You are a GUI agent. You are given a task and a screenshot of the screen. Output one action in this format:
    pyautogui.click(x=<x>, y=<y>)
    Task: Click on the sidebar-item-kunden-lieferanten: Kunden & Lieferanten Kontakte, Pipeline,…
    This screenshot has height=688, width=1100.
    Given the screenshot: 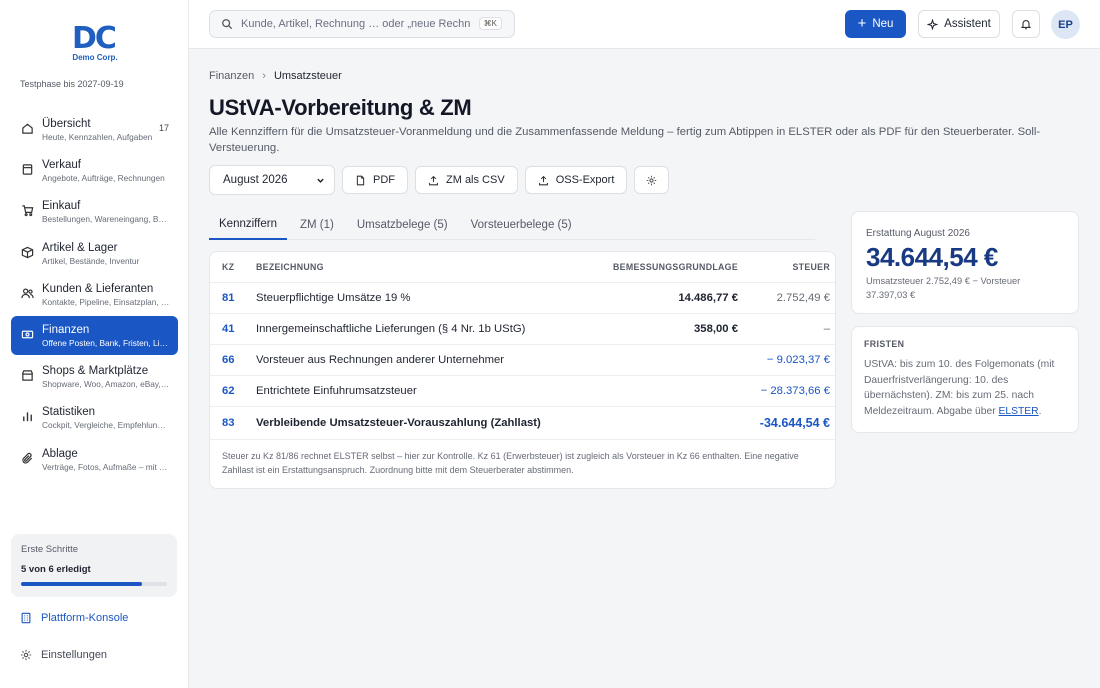 What is the action you would take?
    pyautogui.click(x=94, y=294)
    